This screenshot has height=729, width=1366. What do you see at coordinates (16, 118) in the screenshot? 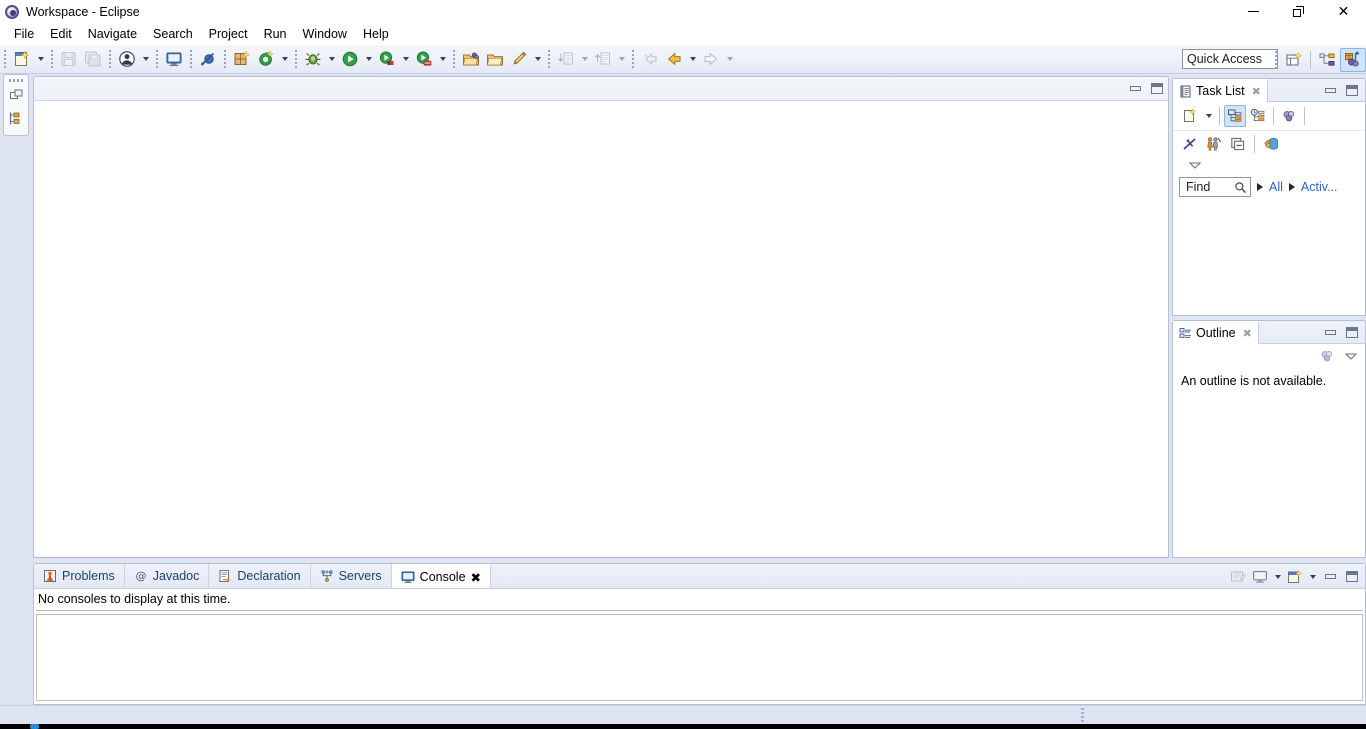
I see `package-explorer-icon` at bounding box center [16, 118].